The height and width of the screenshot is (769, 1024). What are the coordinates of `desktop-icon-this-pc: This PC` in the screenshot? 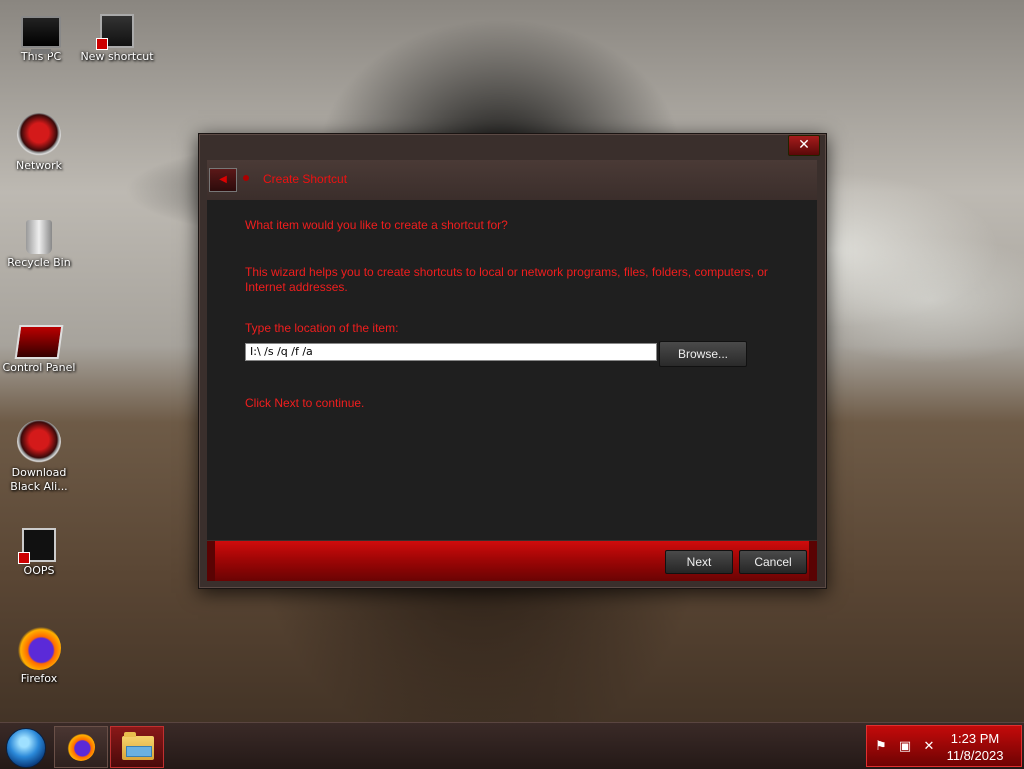 It's located at (41, 36).